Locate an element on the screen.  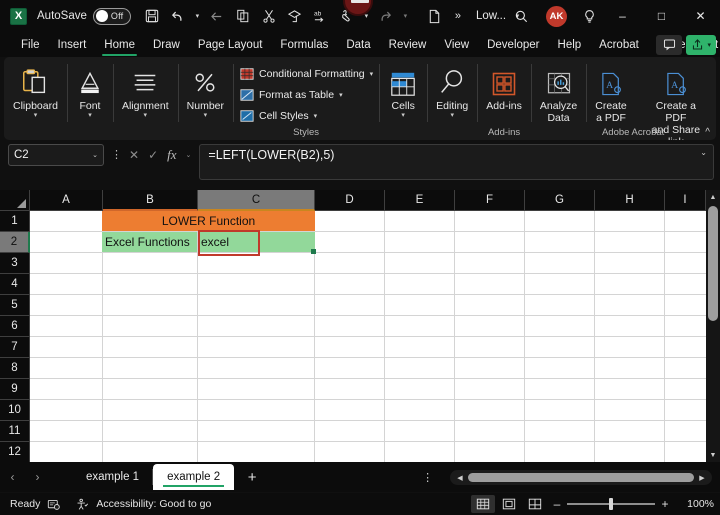
new-file-icon is located at coordinates (435, 16).